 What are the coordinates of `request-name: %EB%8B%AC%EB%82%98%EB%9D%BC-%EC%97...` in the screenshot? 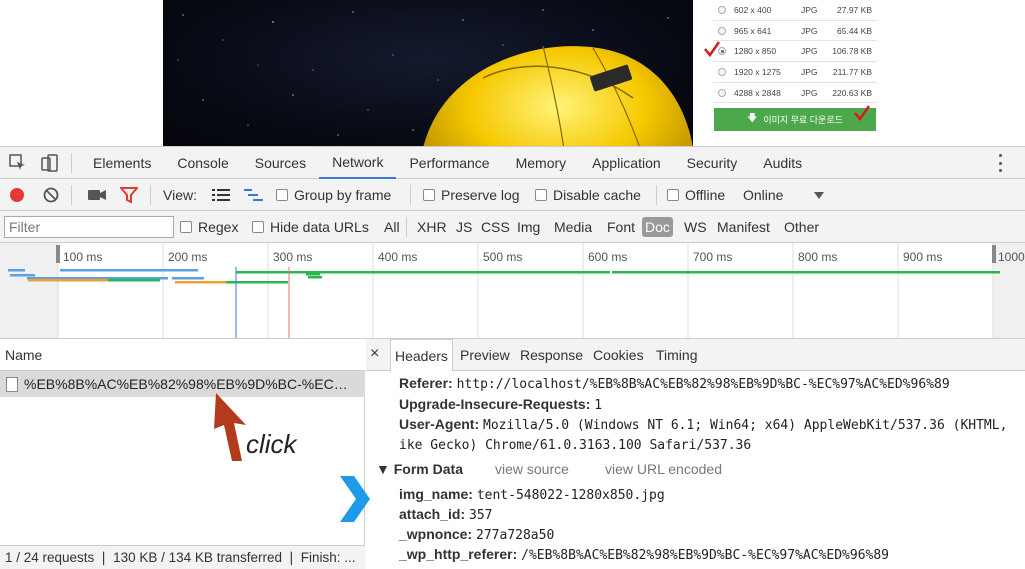 It's located at (189, 384).